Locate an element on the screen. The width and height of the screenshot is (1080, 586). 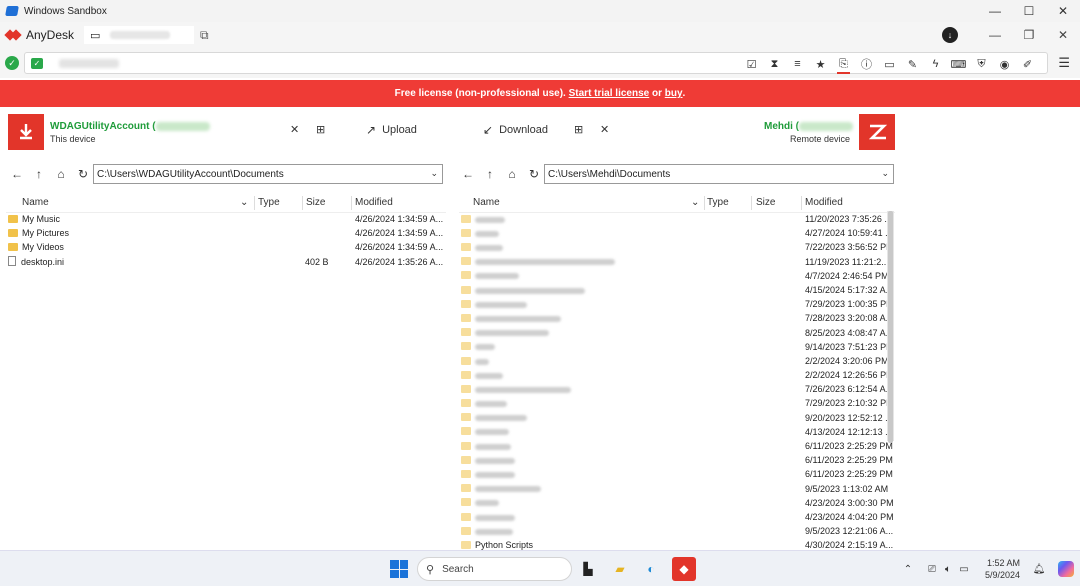
download-button: ↙ Download is located at coordinates (515, 130).